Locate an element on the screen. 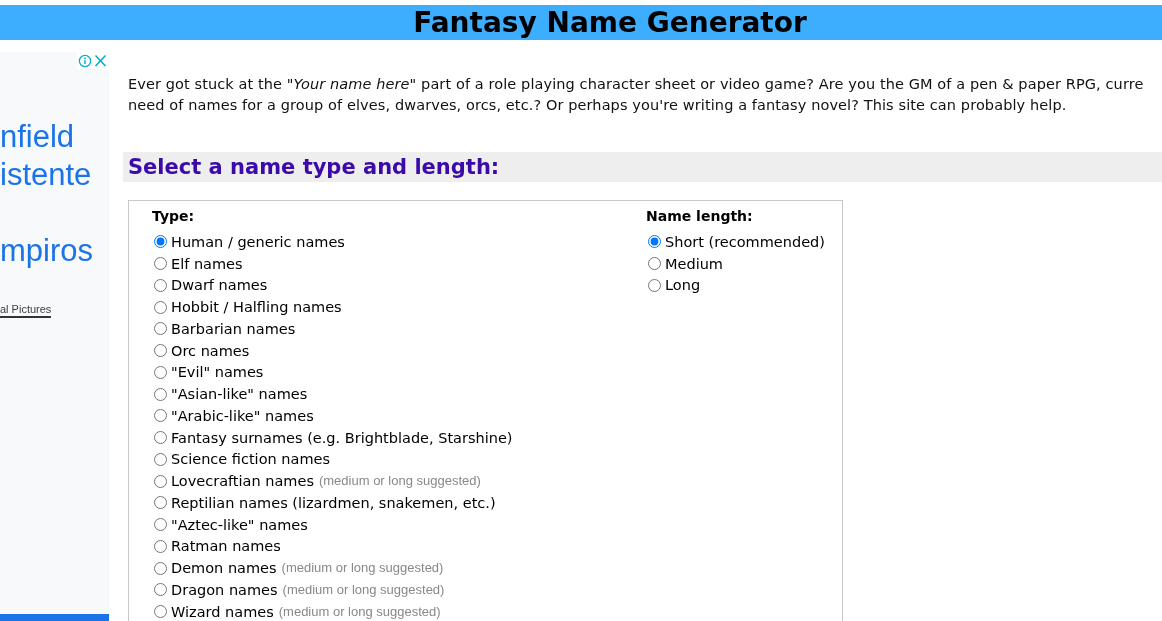 Image resolution: width=1162 pixels, height=621 pixels. option-label: Dragon names is located at coordinates (224, 589).